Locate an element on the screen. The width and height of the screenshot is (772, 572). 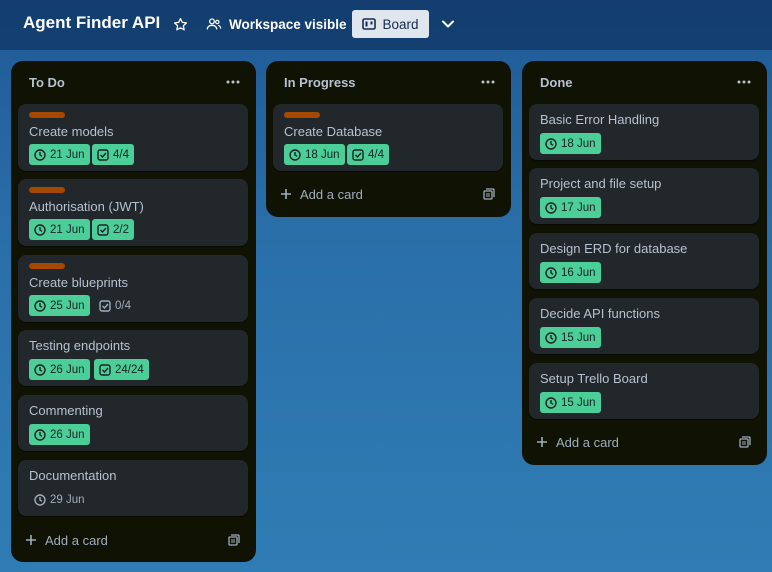
card-design-erd: Design ERD for database 16 Jun is located at coordinates (644, 261).